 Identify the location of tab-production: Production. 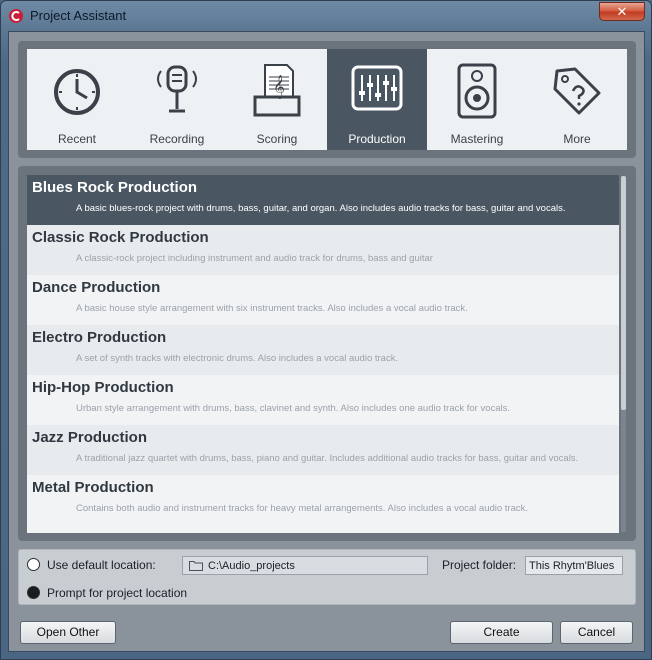
(377, 99).